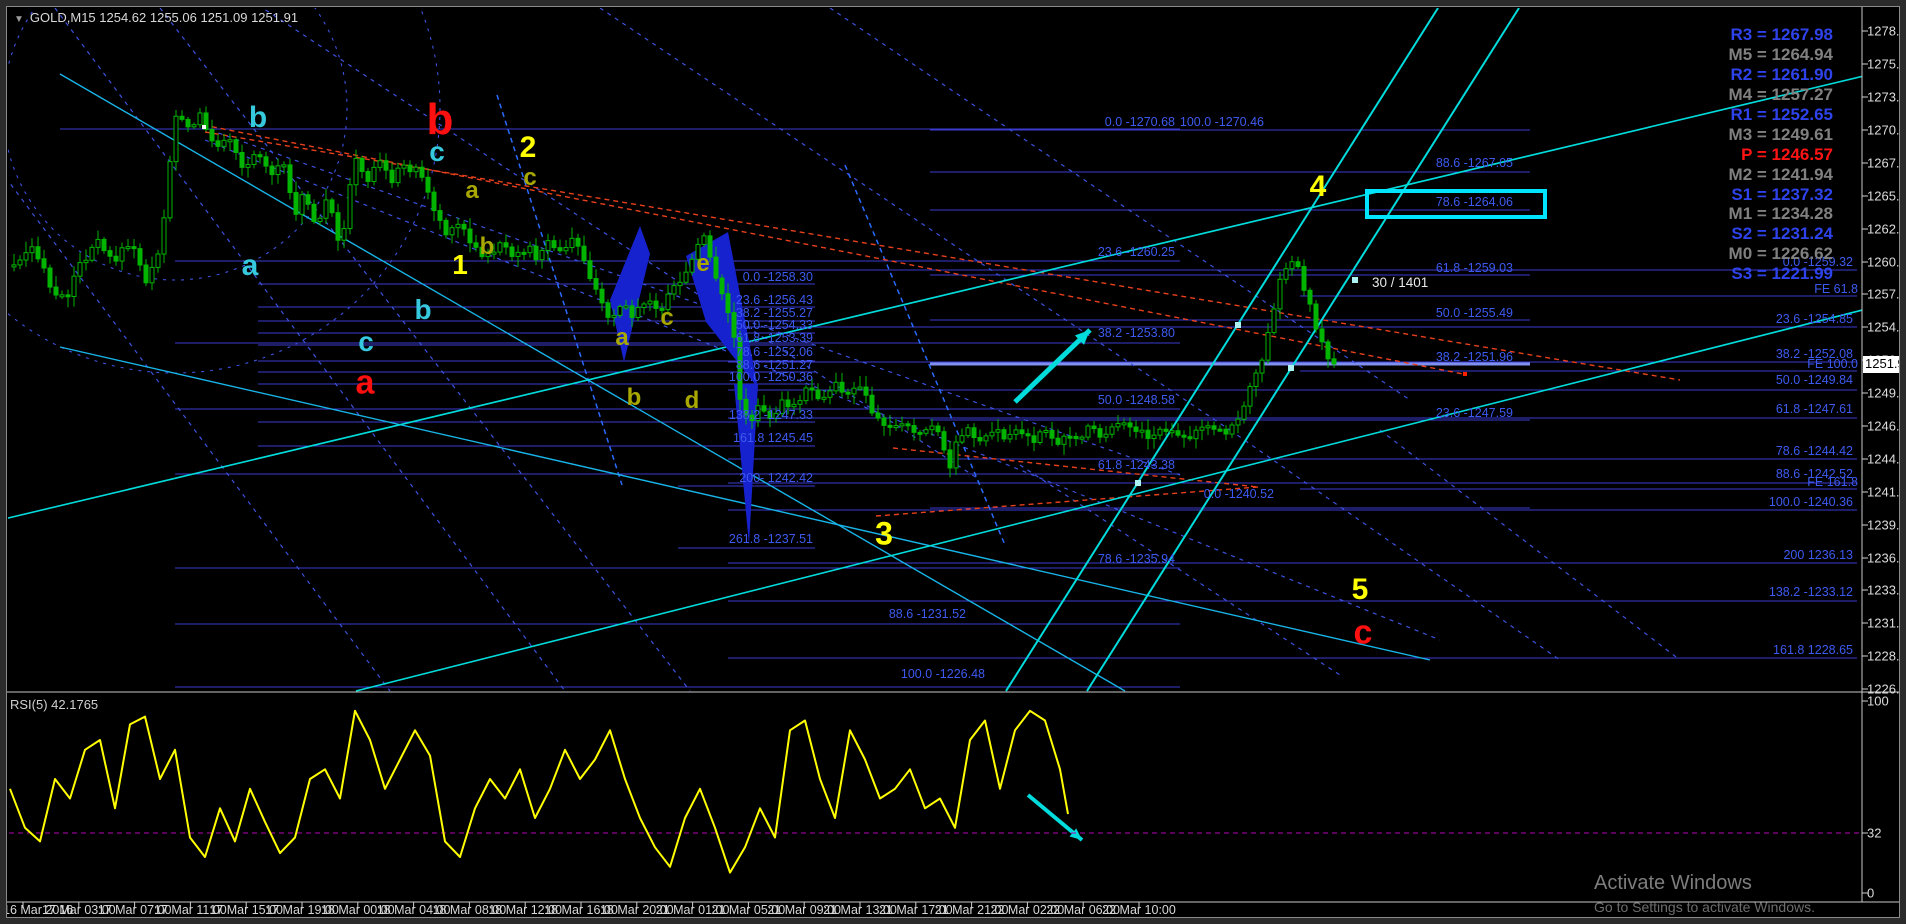 This screenshot has height=924, width=1906. What do you see at coordinates (1810, 502) in the screenshot?
I see `fib-level-label: 100.0 -1240.36` at bounding box center [1810, 502].